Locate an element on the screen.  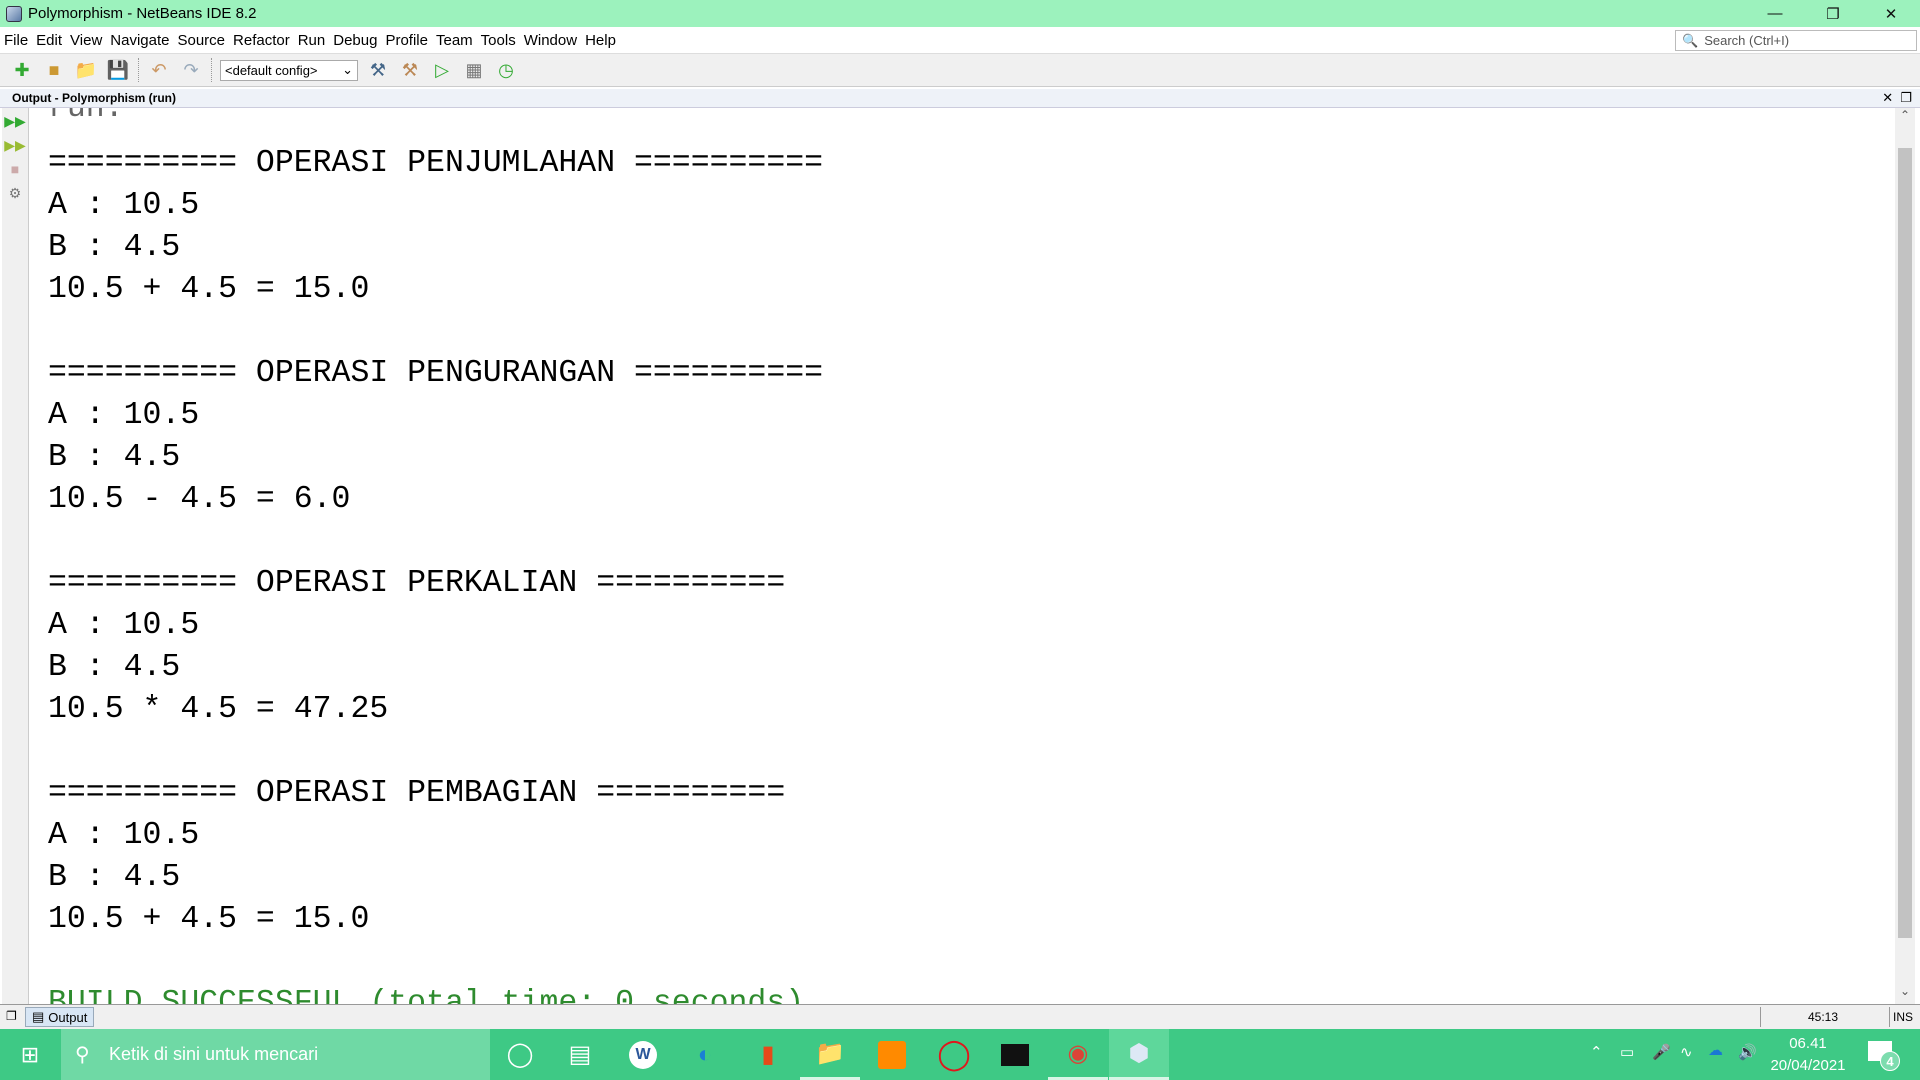
word-icon: W is located at coordinates (643, 1054).